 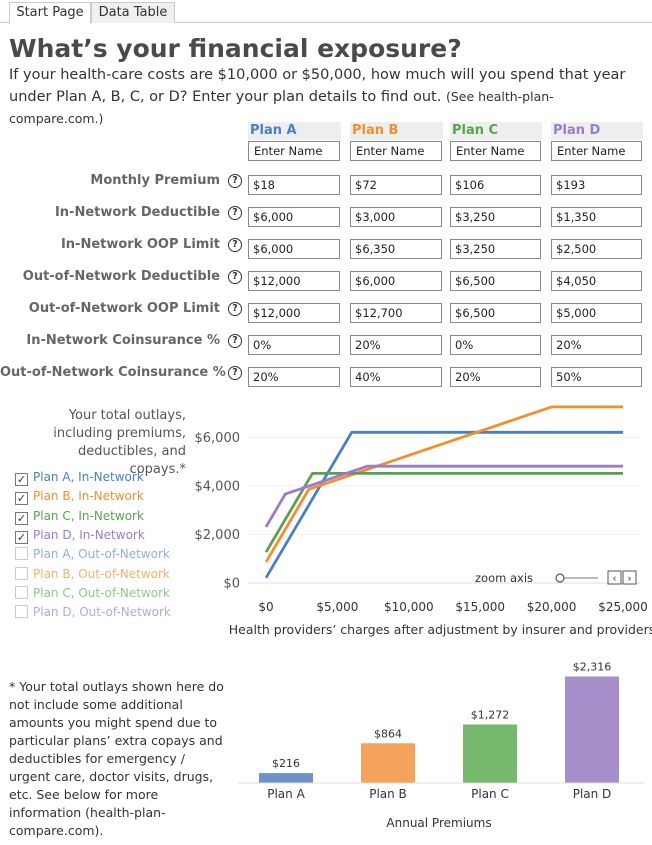 I want to click on bar-value-label: $2,316, so click(x=592, y=666).